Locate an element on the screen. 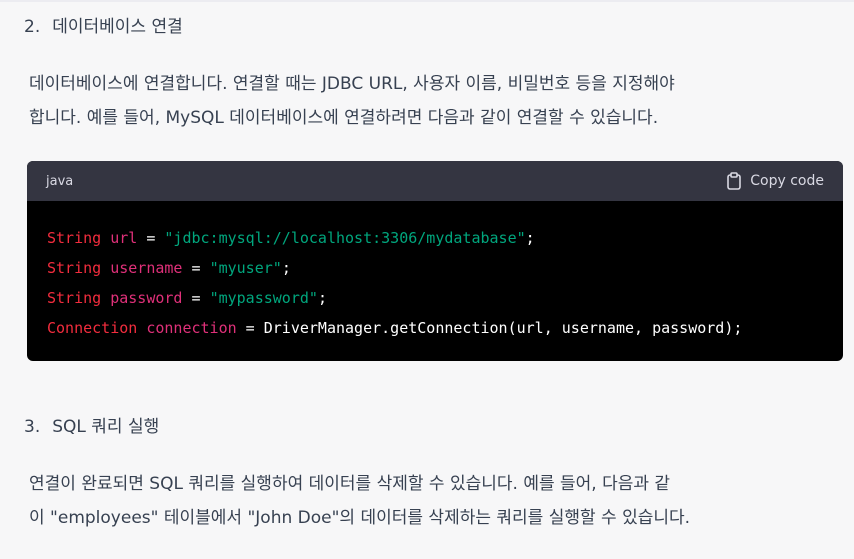 The height and width of the screenshot is (559, 854). code-token-variable: url is located at coordinates (124, 238).